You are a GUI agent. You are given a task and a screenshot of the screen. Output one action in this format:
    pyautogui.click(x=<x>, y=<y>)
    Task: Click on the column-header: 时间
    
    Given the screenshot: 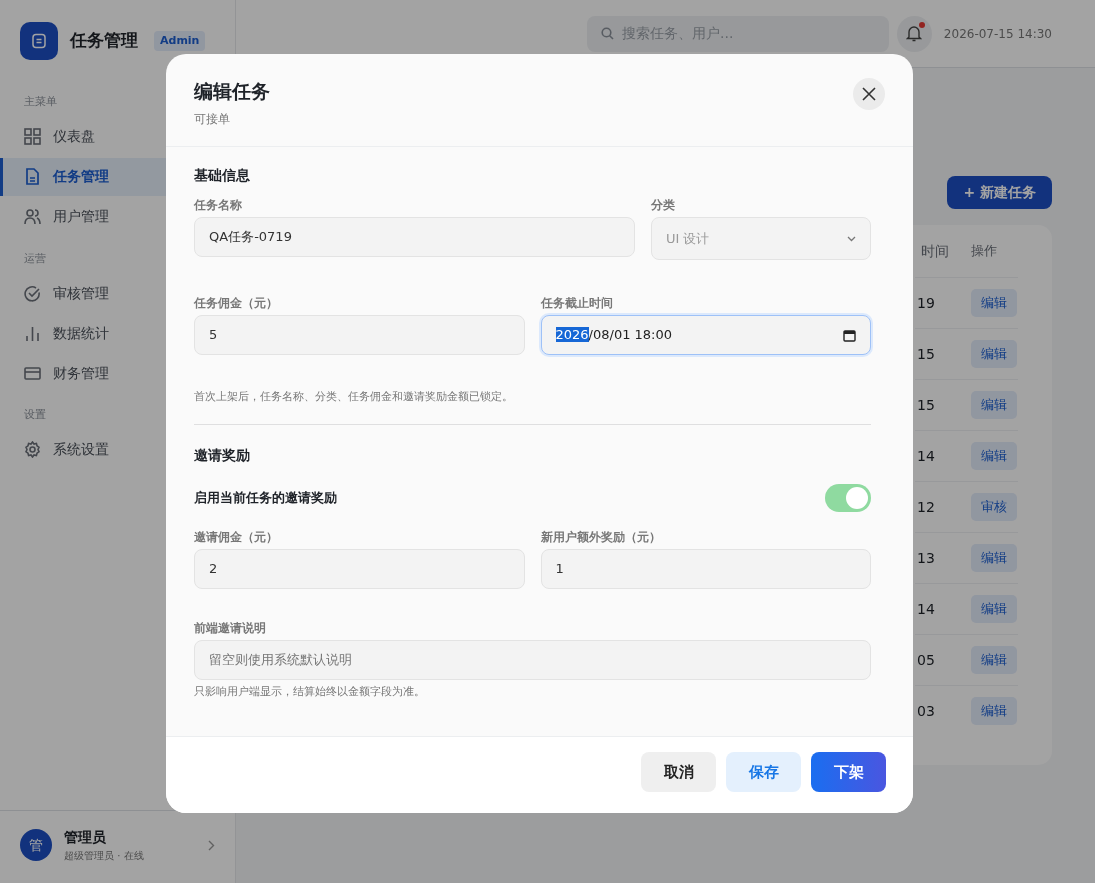 What is the action you would take?
    pyautogui.click(x=935, y=251)
    